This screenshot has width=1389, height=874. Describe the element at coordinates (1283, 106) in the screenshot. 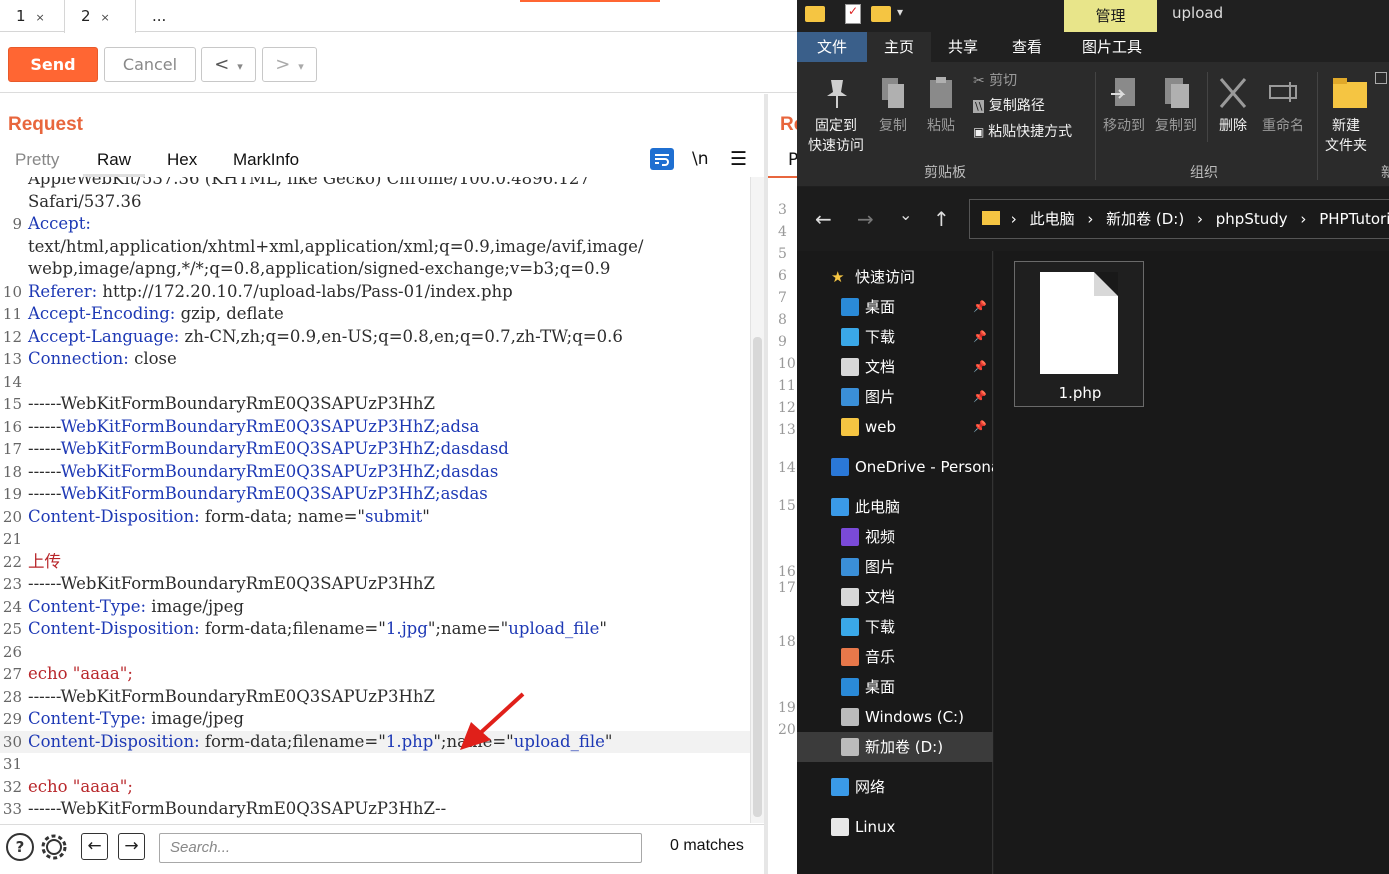

I see `rename-button: 重命名` at that location.